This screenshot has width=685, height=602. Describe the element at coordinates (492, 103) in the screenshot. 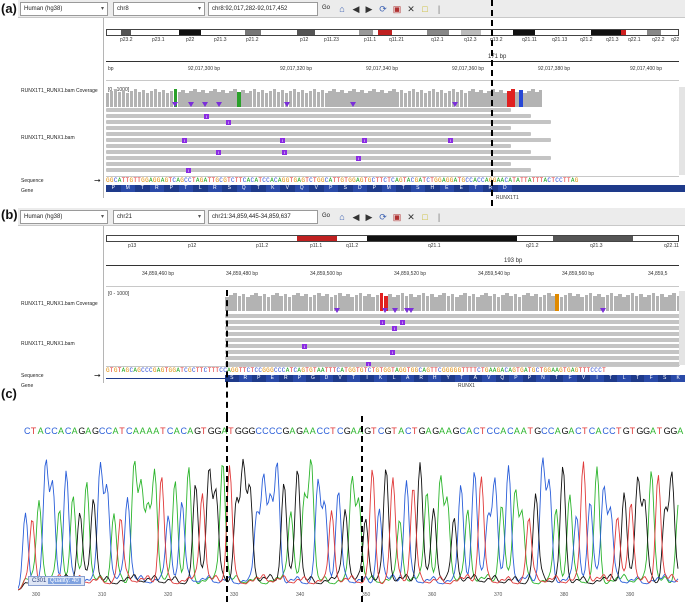

I see `breakpoint-marker-a` at that location.